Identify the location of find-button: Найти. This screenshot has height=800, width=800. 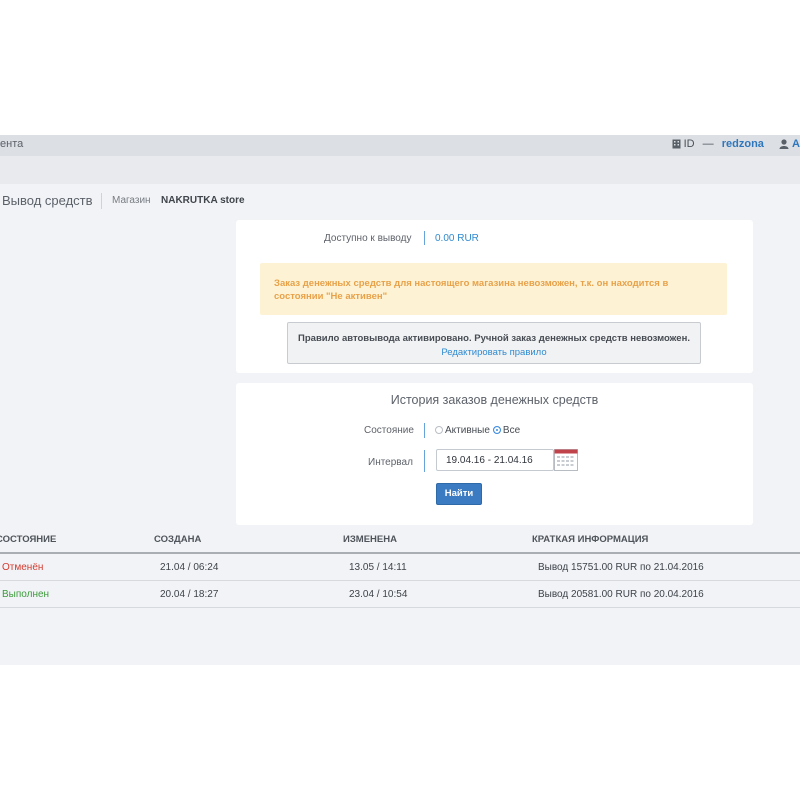
(459, 494).